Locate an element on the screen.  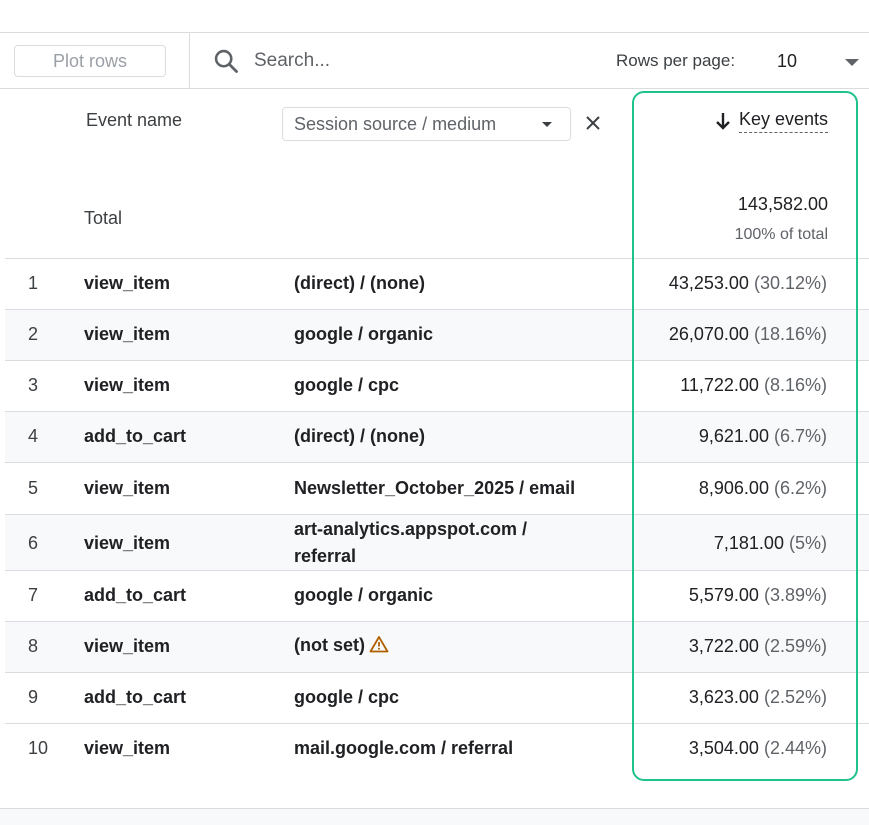
key-events-value: 8,906.00 is located at coordinates (733, 488).